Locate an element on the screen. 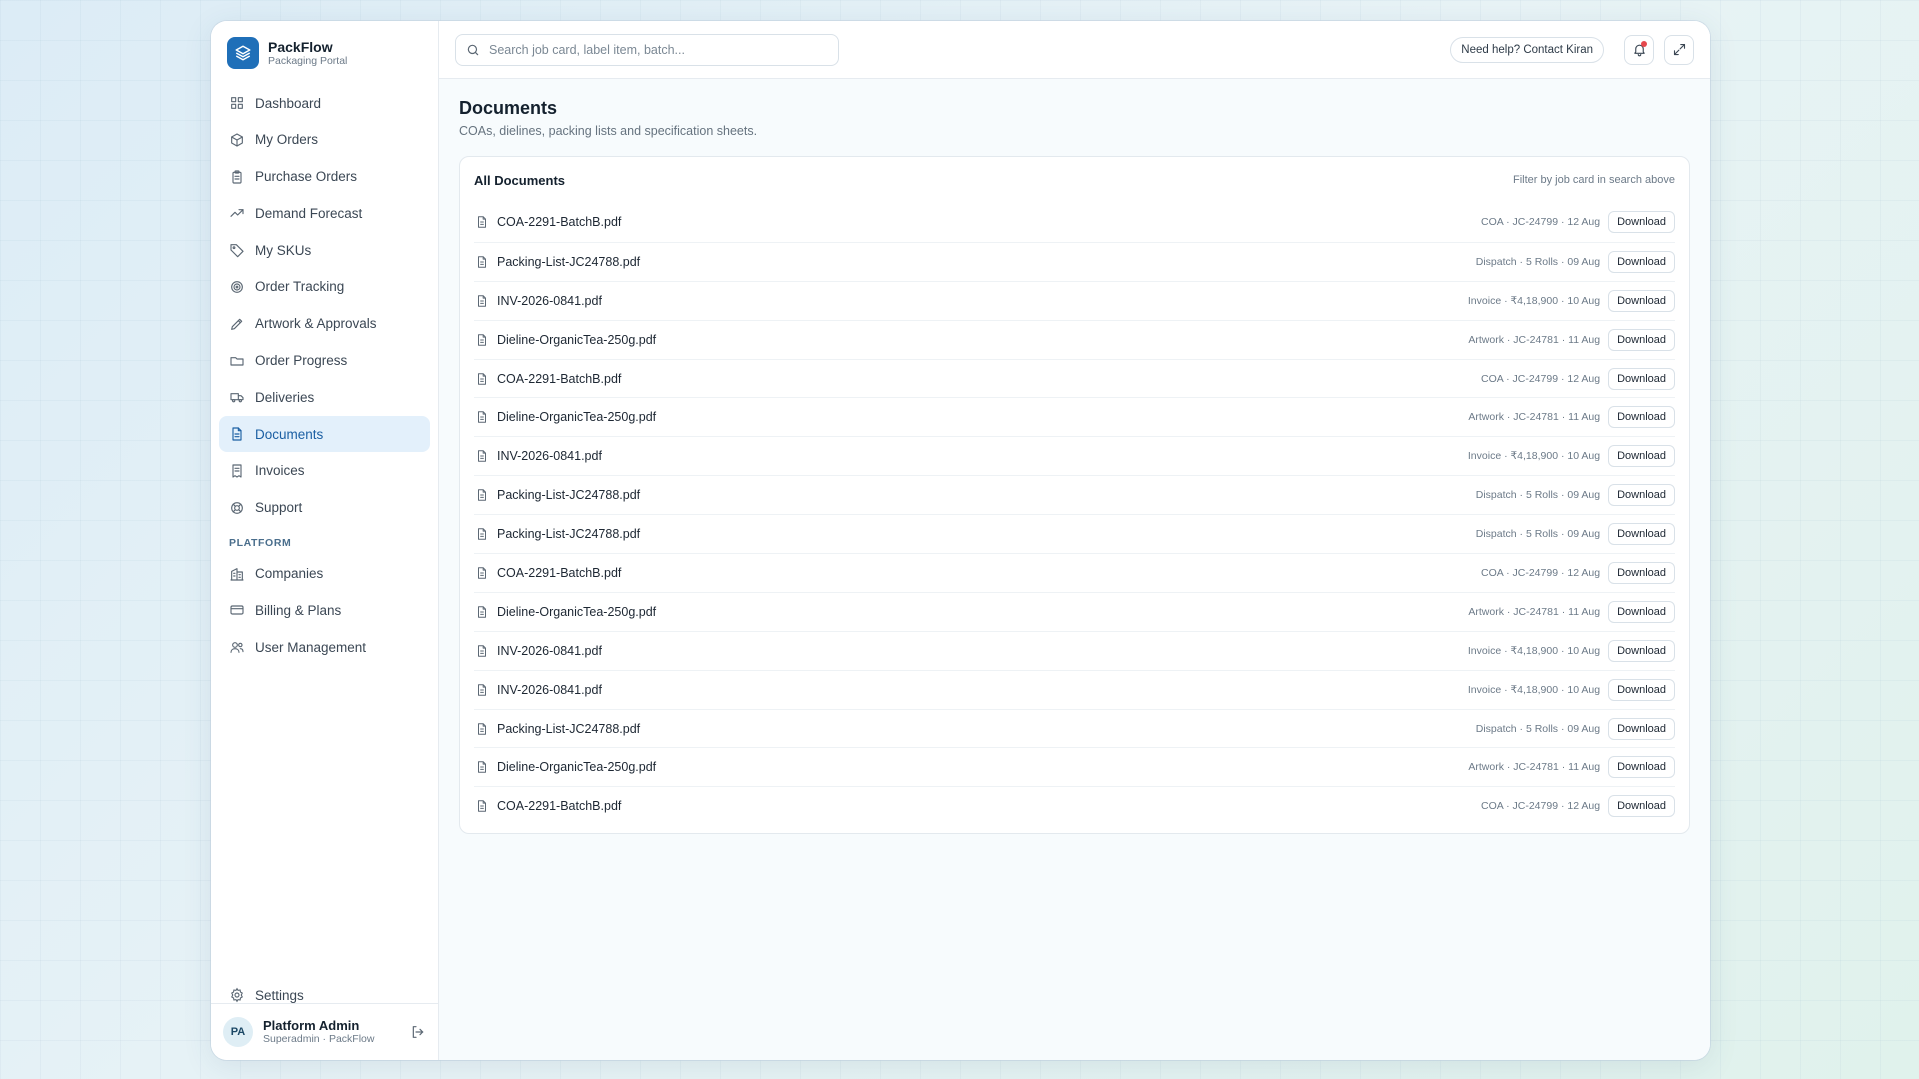  building-icon is located at coordinates (237, 574).